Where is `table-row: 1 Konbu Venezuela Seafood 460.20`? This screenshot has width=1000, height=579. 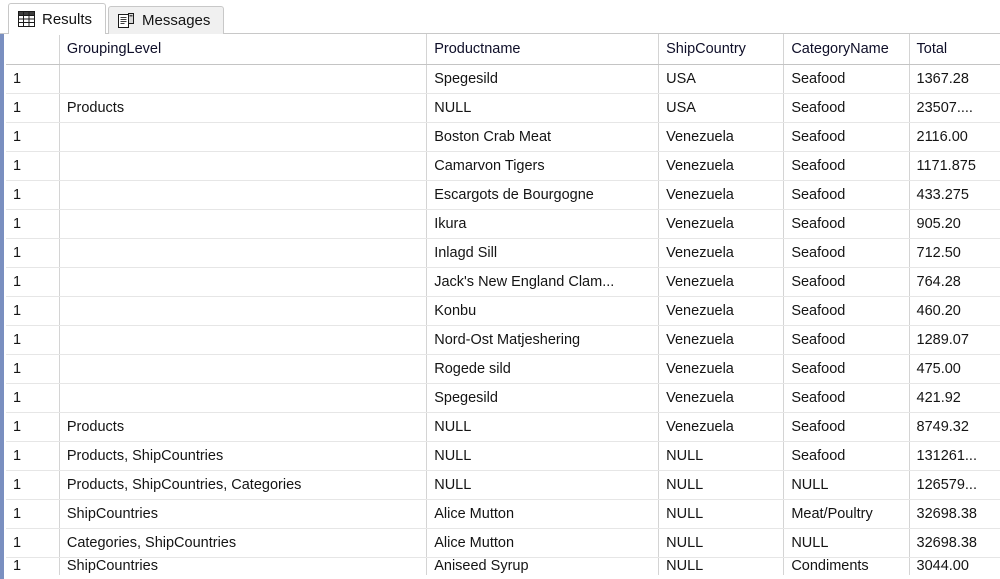 table-row: 1 Konbu Venezuela Seafood 460.20 is located at coordinates (503, 311).